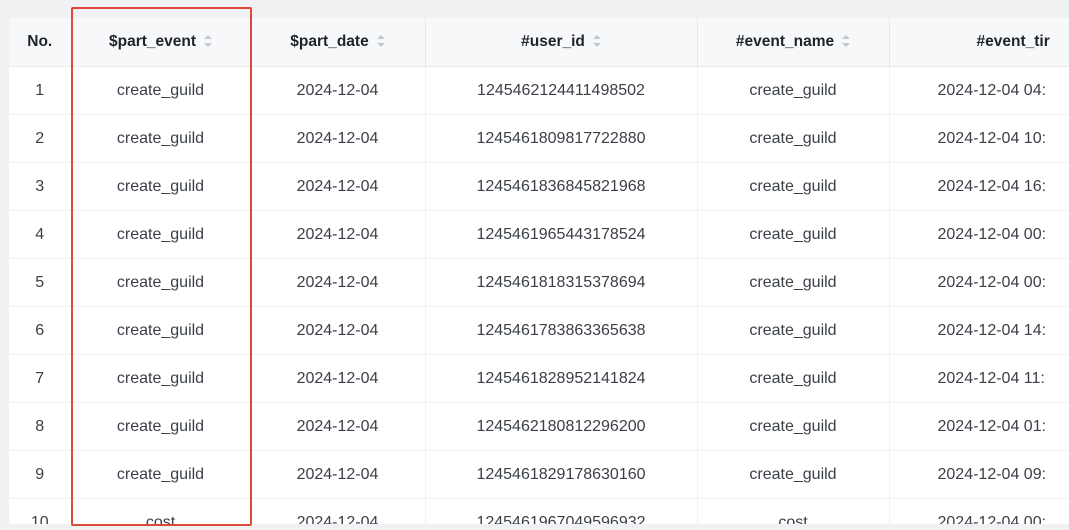 This screenshot has width=1069, height=530. What do you see at coordinates (40, 138) in the screenshot?
I see `cell-no: 2` at bounding box center [40, 138].